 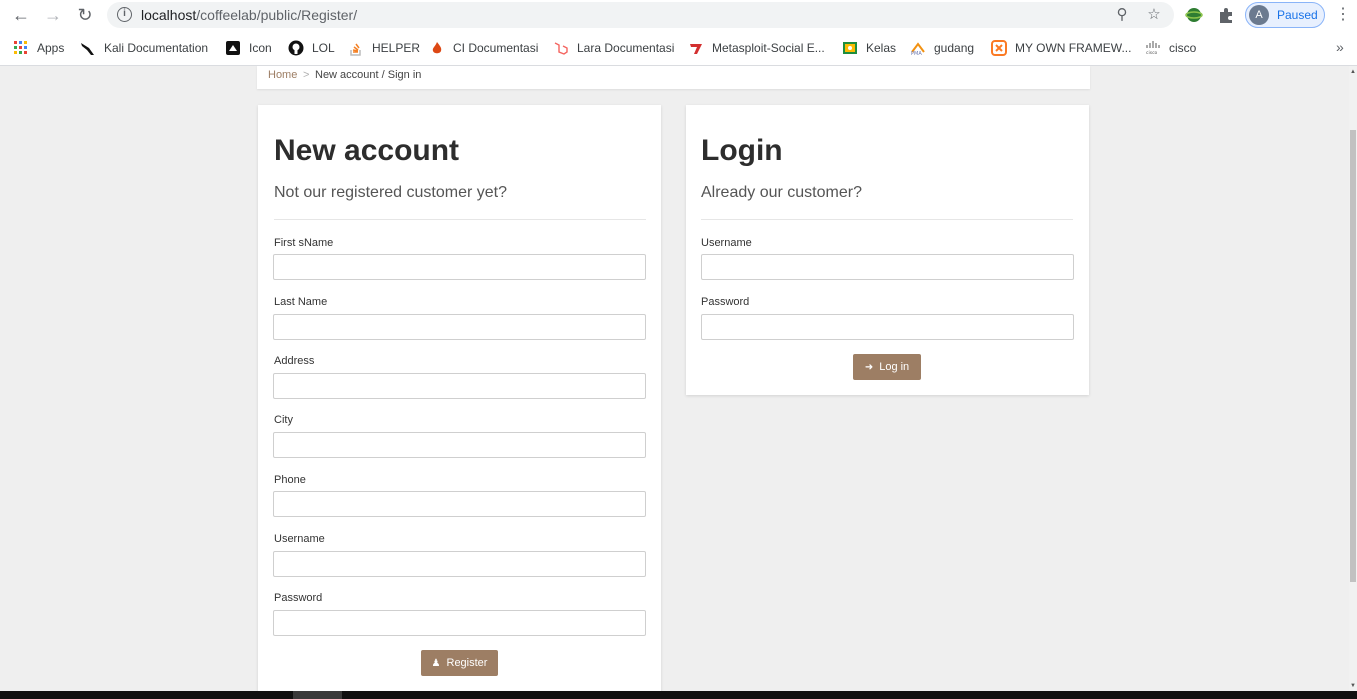 What do you see at coordinates (85, 15) in the screenshot?
I see `reload-icon: ↻` at bounding box center [85, 15].